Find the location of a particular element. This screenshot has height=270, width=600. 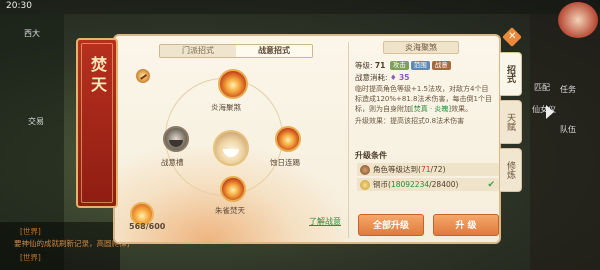

level-value: 71 is located at coordinates (380, 65).